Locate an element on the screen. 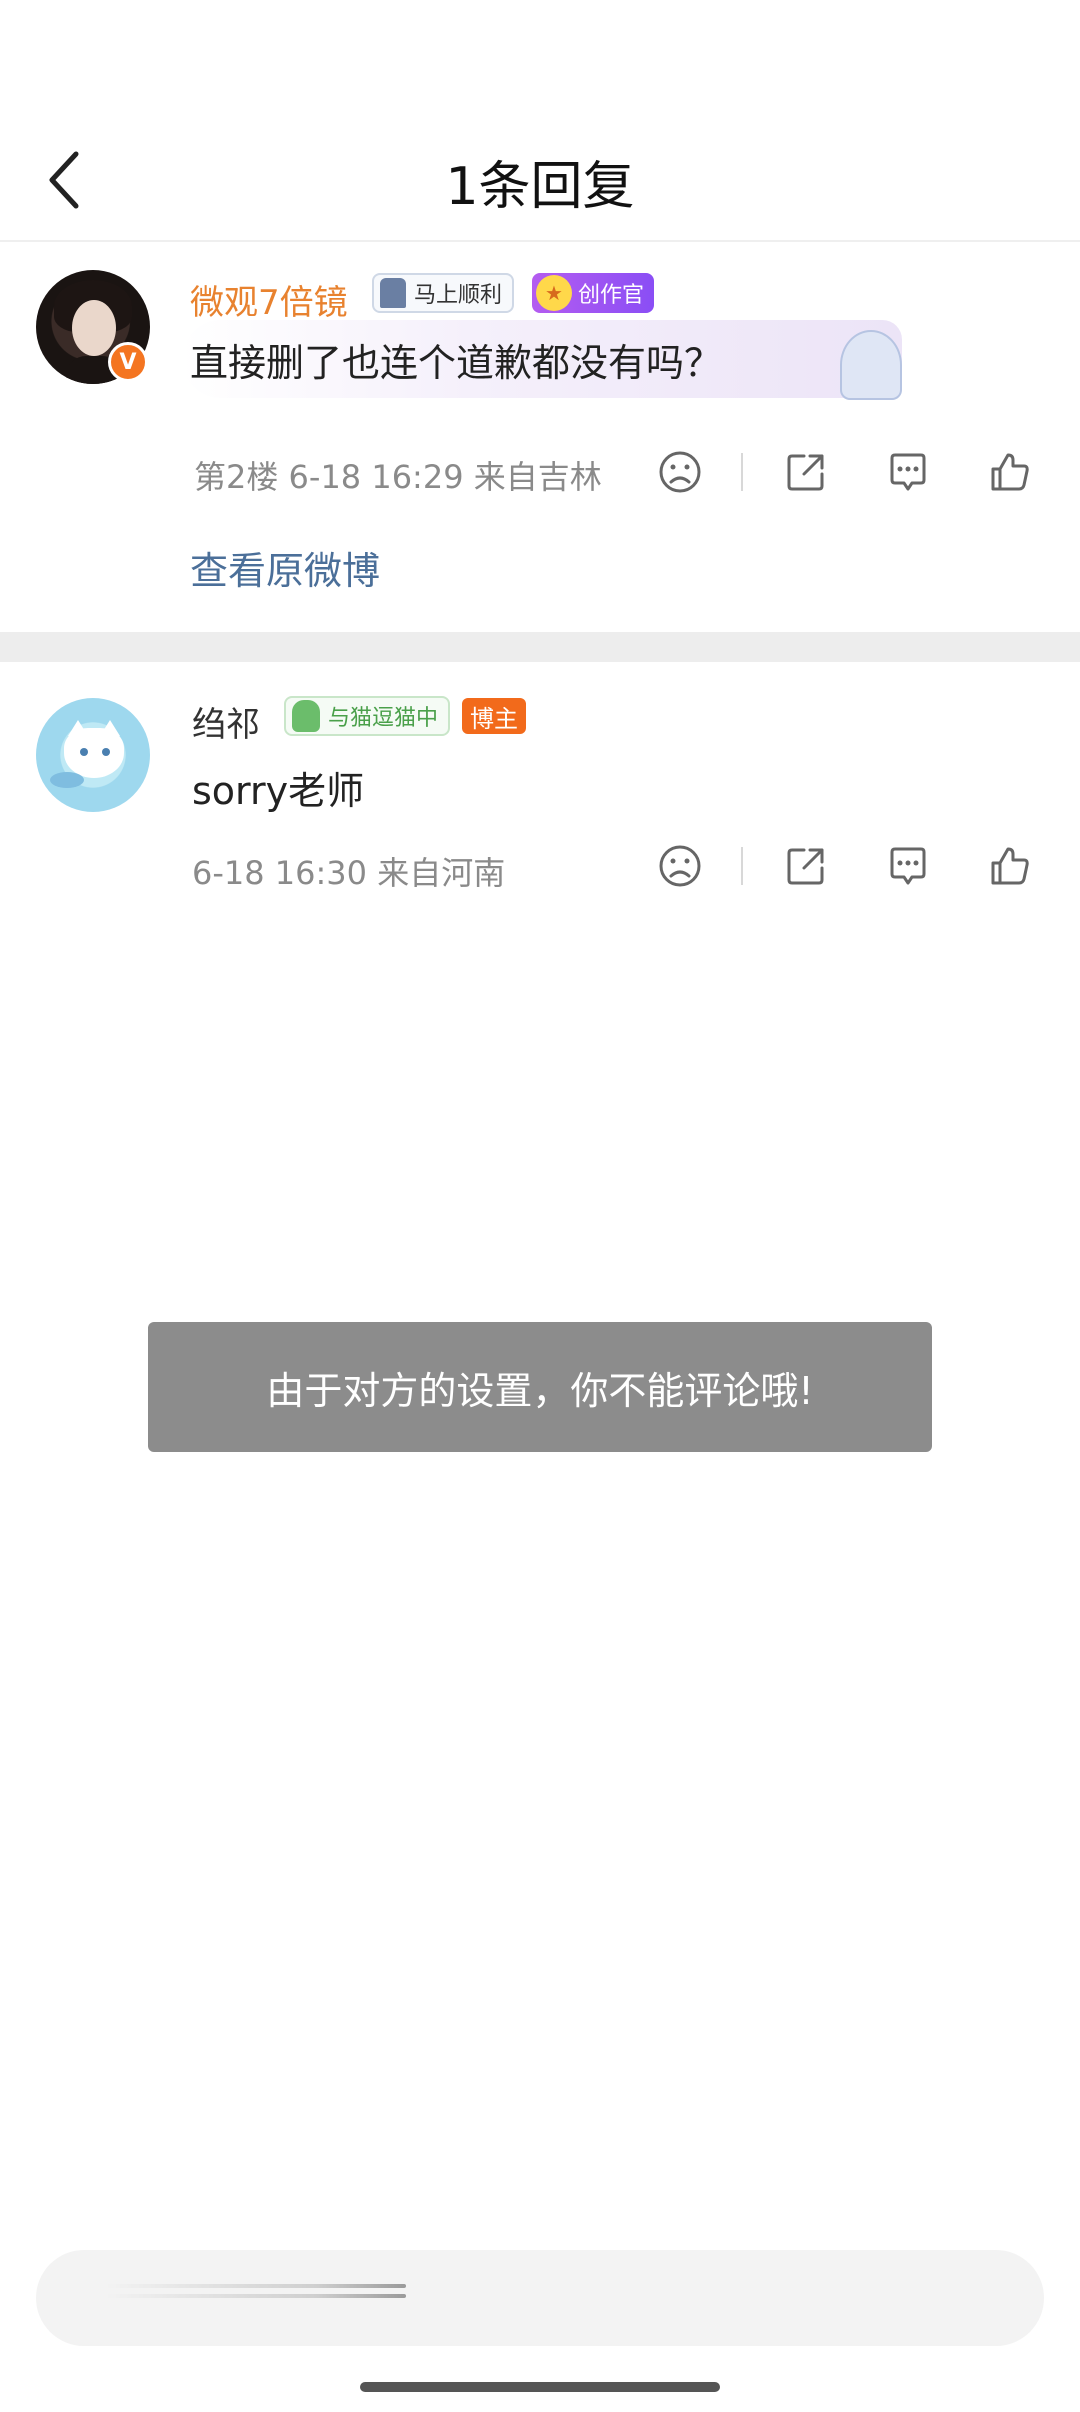  comment-input is located at coordinates (540, 2298).